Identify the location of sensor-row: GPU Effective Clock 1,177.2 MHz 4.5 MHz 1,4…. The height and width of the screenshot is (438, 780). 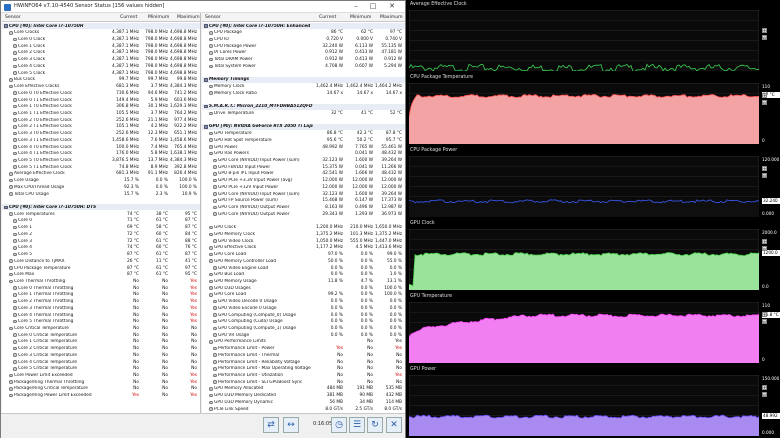
(303, 248).